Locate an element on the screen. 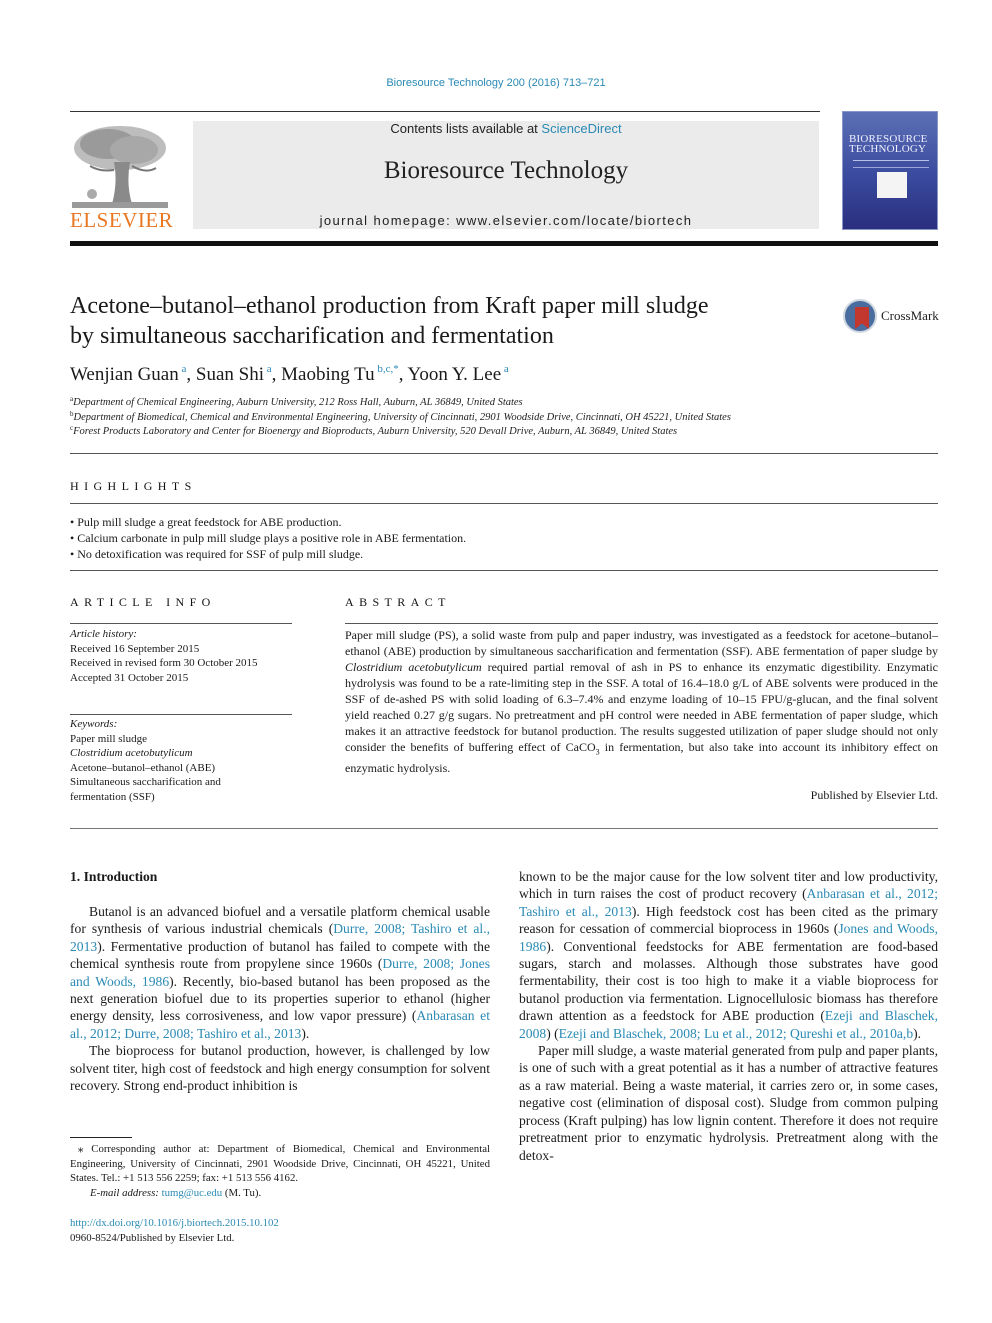  cover-title: BIORESOURCE TECHNOLOGY is located at coordinates (888, 144).